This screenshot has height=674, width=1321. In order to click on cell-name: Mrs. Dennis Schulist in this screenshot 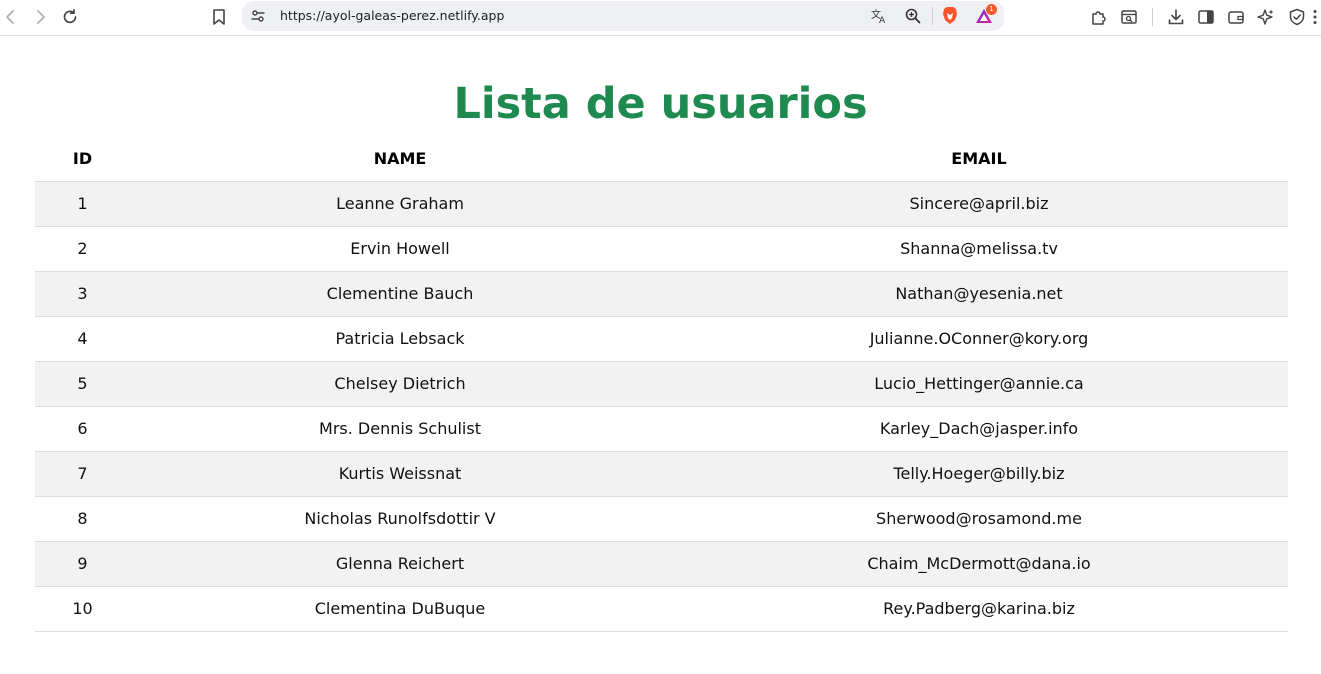, I will do `click(400, 429)`.